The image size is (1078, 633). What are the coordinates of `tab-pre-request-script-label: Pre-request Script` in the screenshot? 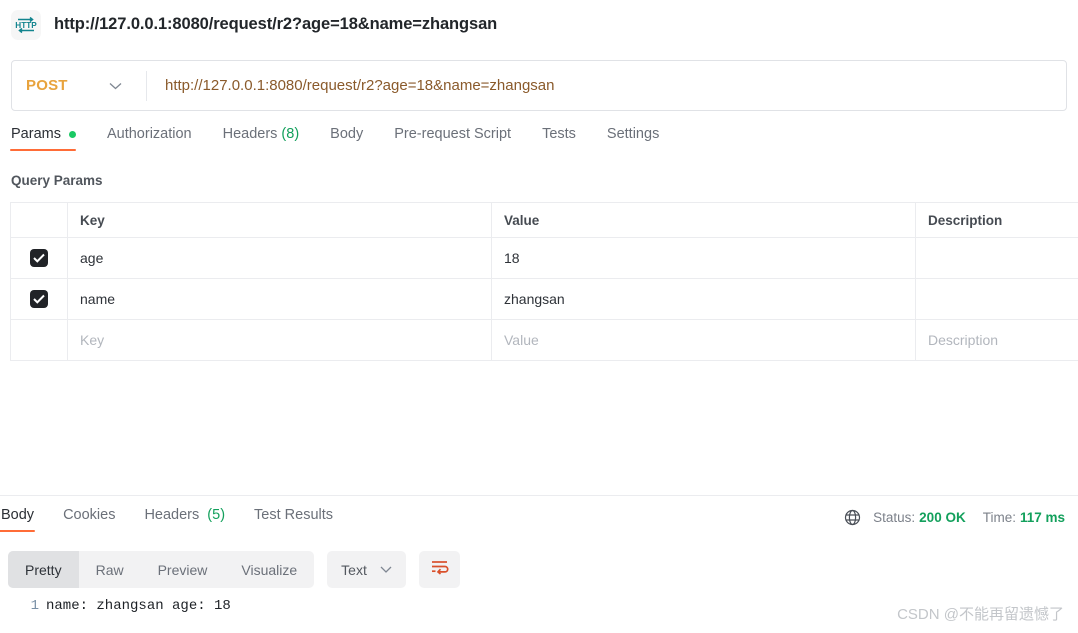 It's located at (453, 134).